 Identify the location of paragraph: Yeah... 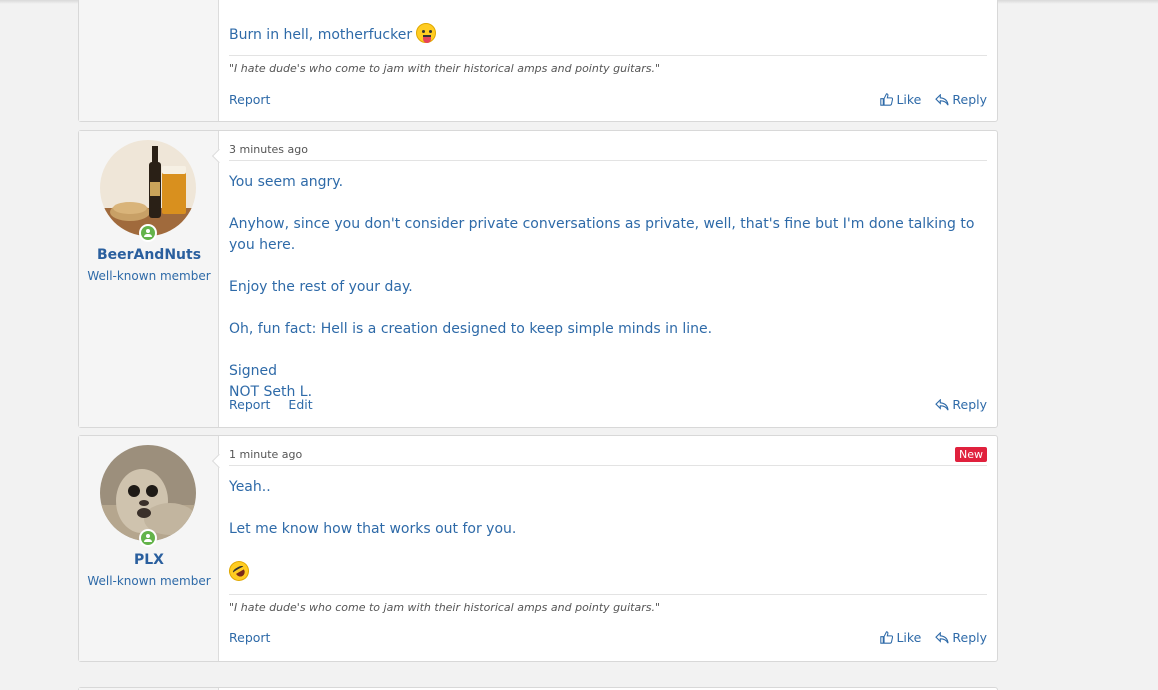
(250, 487).